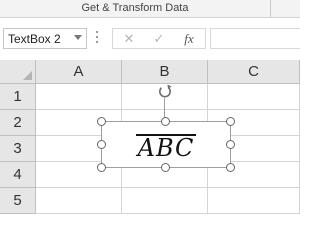 The width and height of the screenshot is (320, 240). What do you see at coordinates (230, 121) in the screenshot?
I see `resize-handle-top-right` at bounding box center [230, 121].